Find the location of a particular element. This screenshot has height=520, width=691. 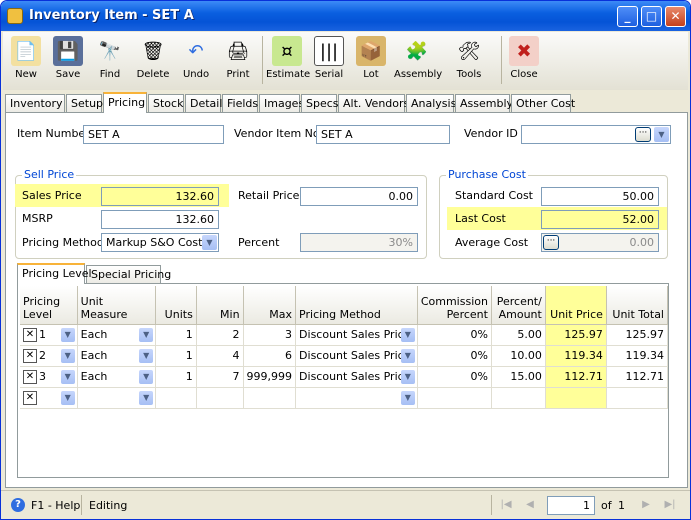

commission-cell is located at coordinates (454, 398).